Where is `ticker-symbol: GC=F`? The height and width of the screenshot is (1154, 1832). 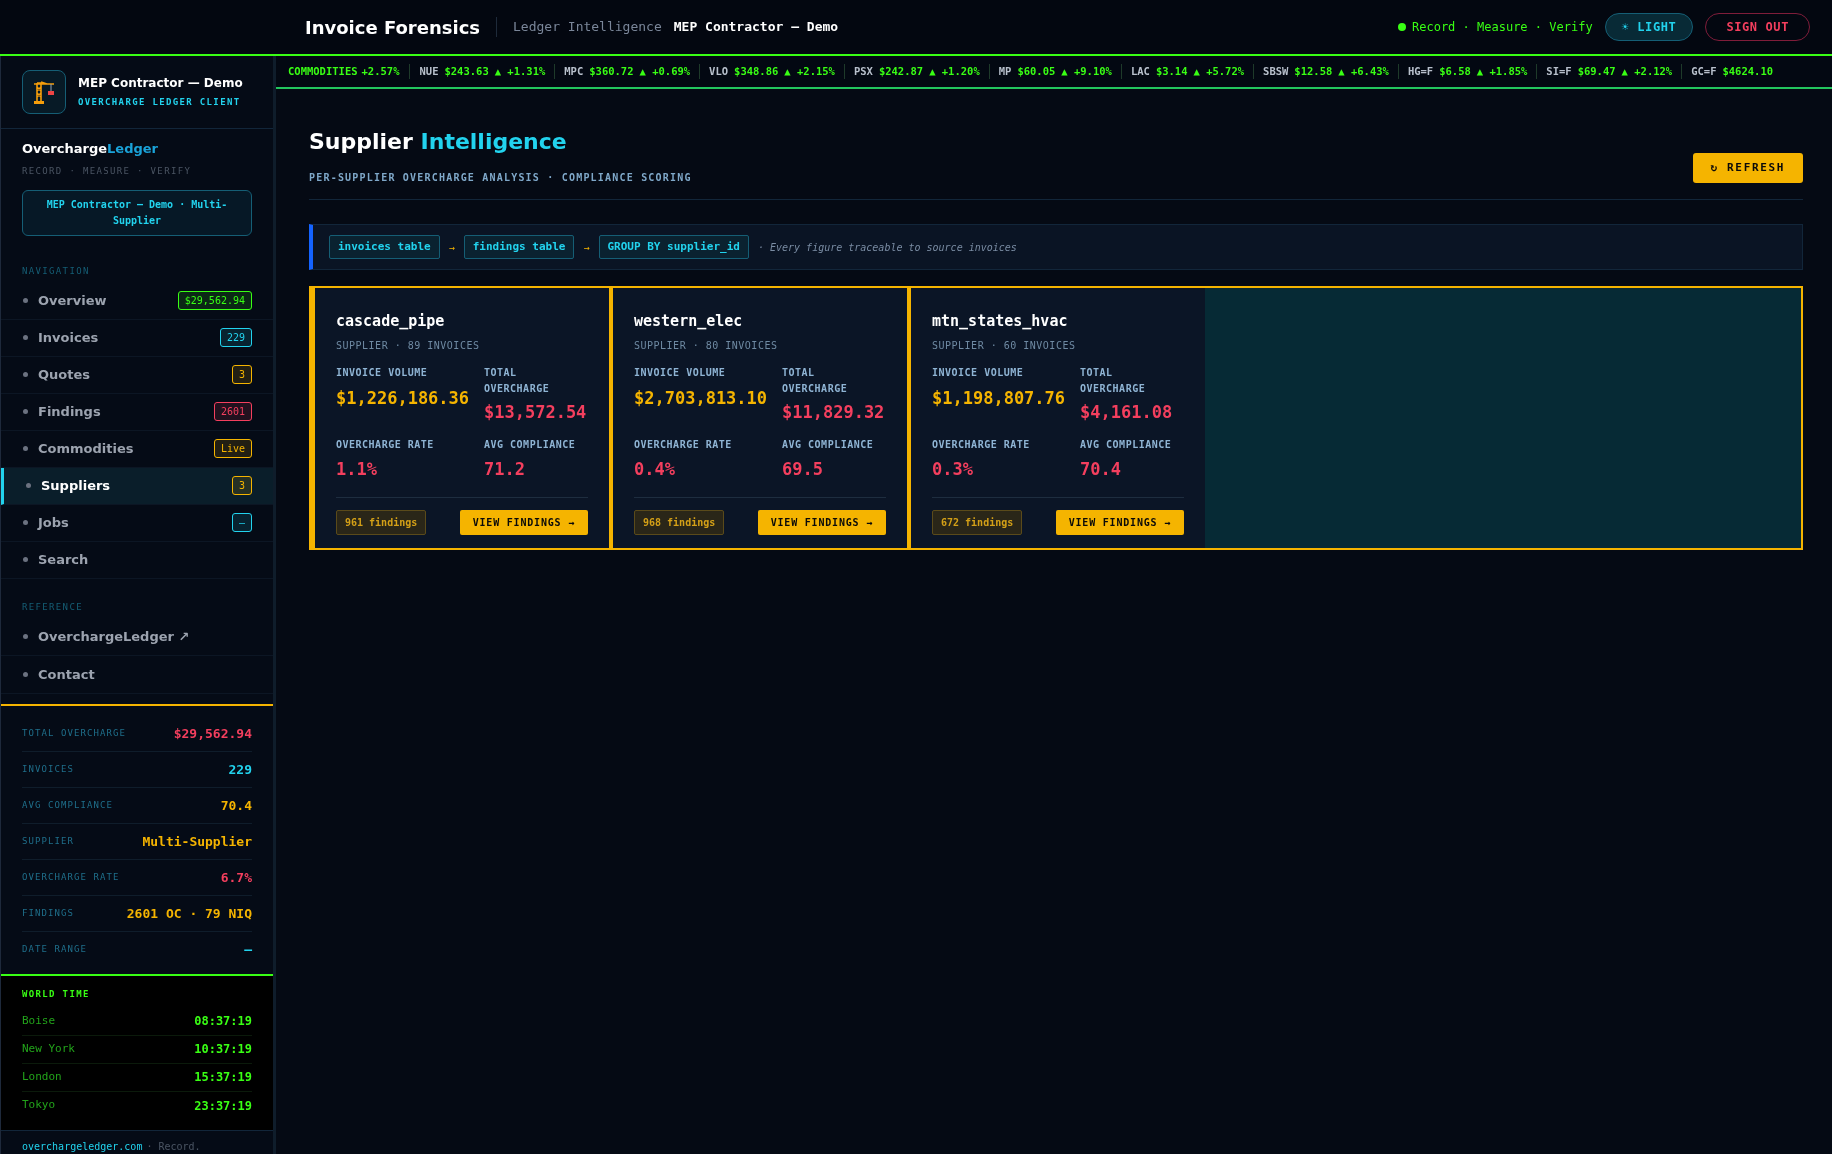
ticker-symbol: GC=F is located at coordinates (1704, 71).